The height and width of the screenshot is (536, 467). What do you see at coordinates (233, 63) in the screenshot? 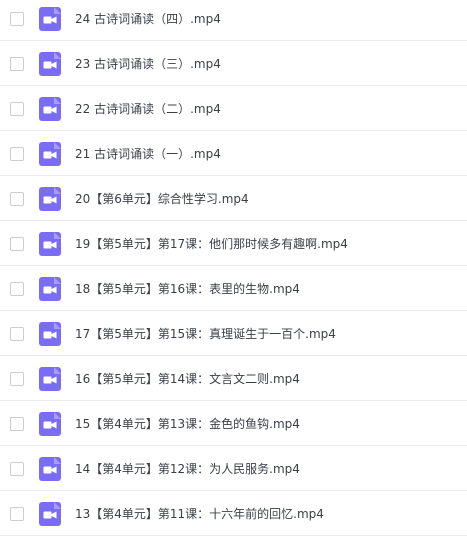
I see `file-row: 23 古诗词诵读（三）.mp4` at bounding box center [233, 63].